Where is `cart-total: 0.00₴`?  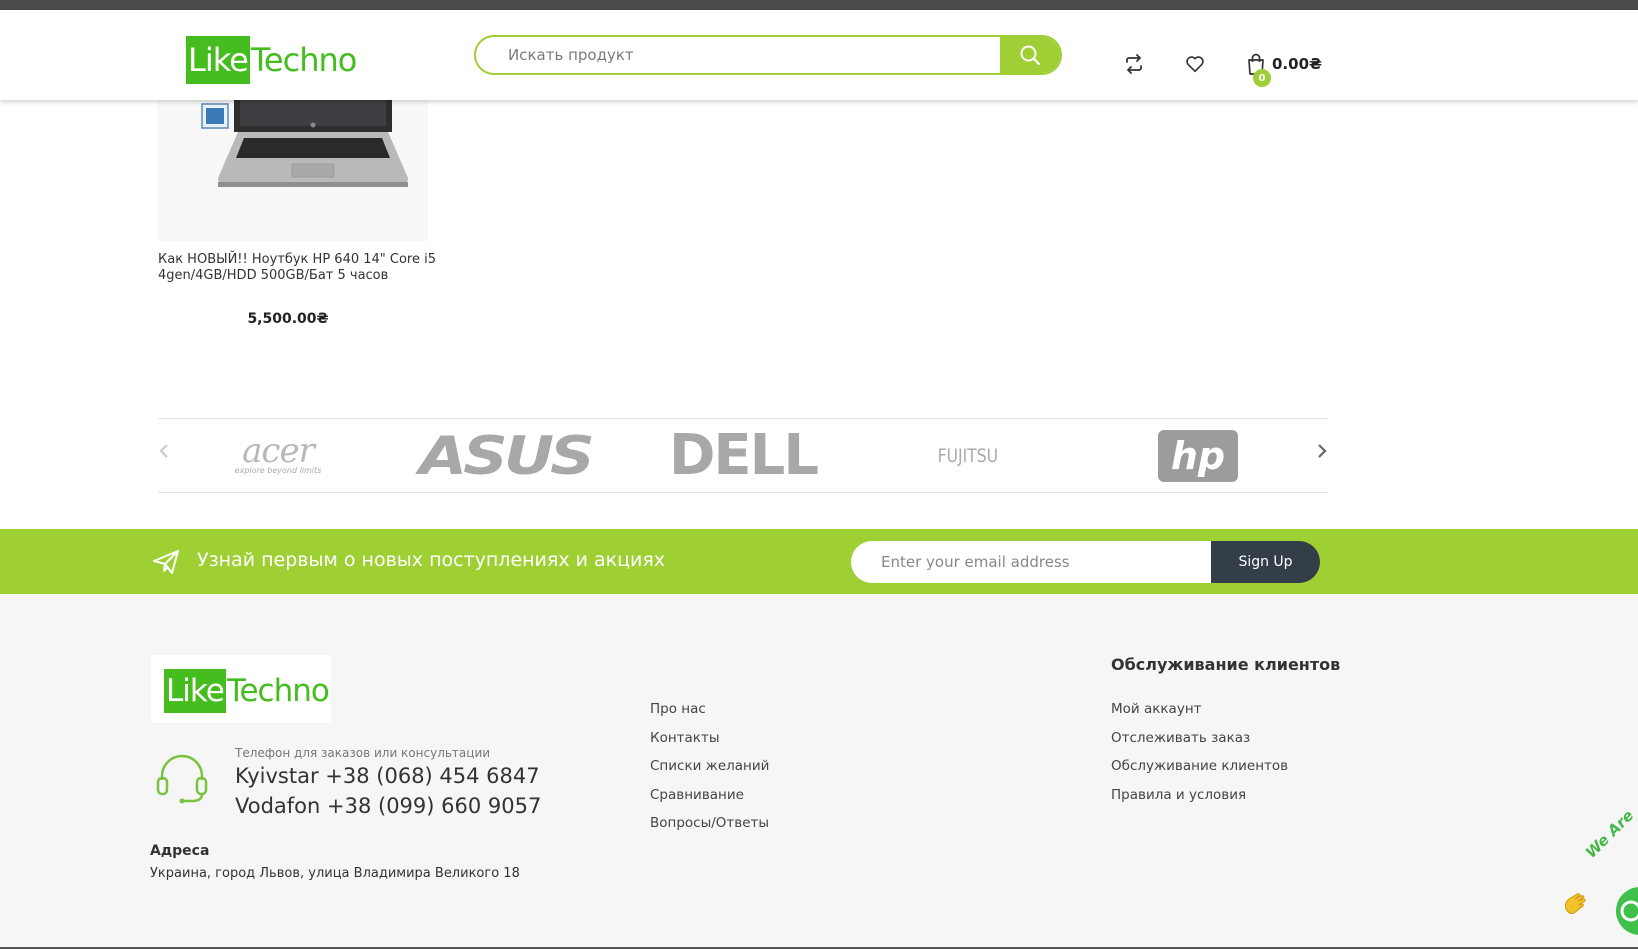 cart-total: 0.00₴ is located at coordinates (1297, 64).